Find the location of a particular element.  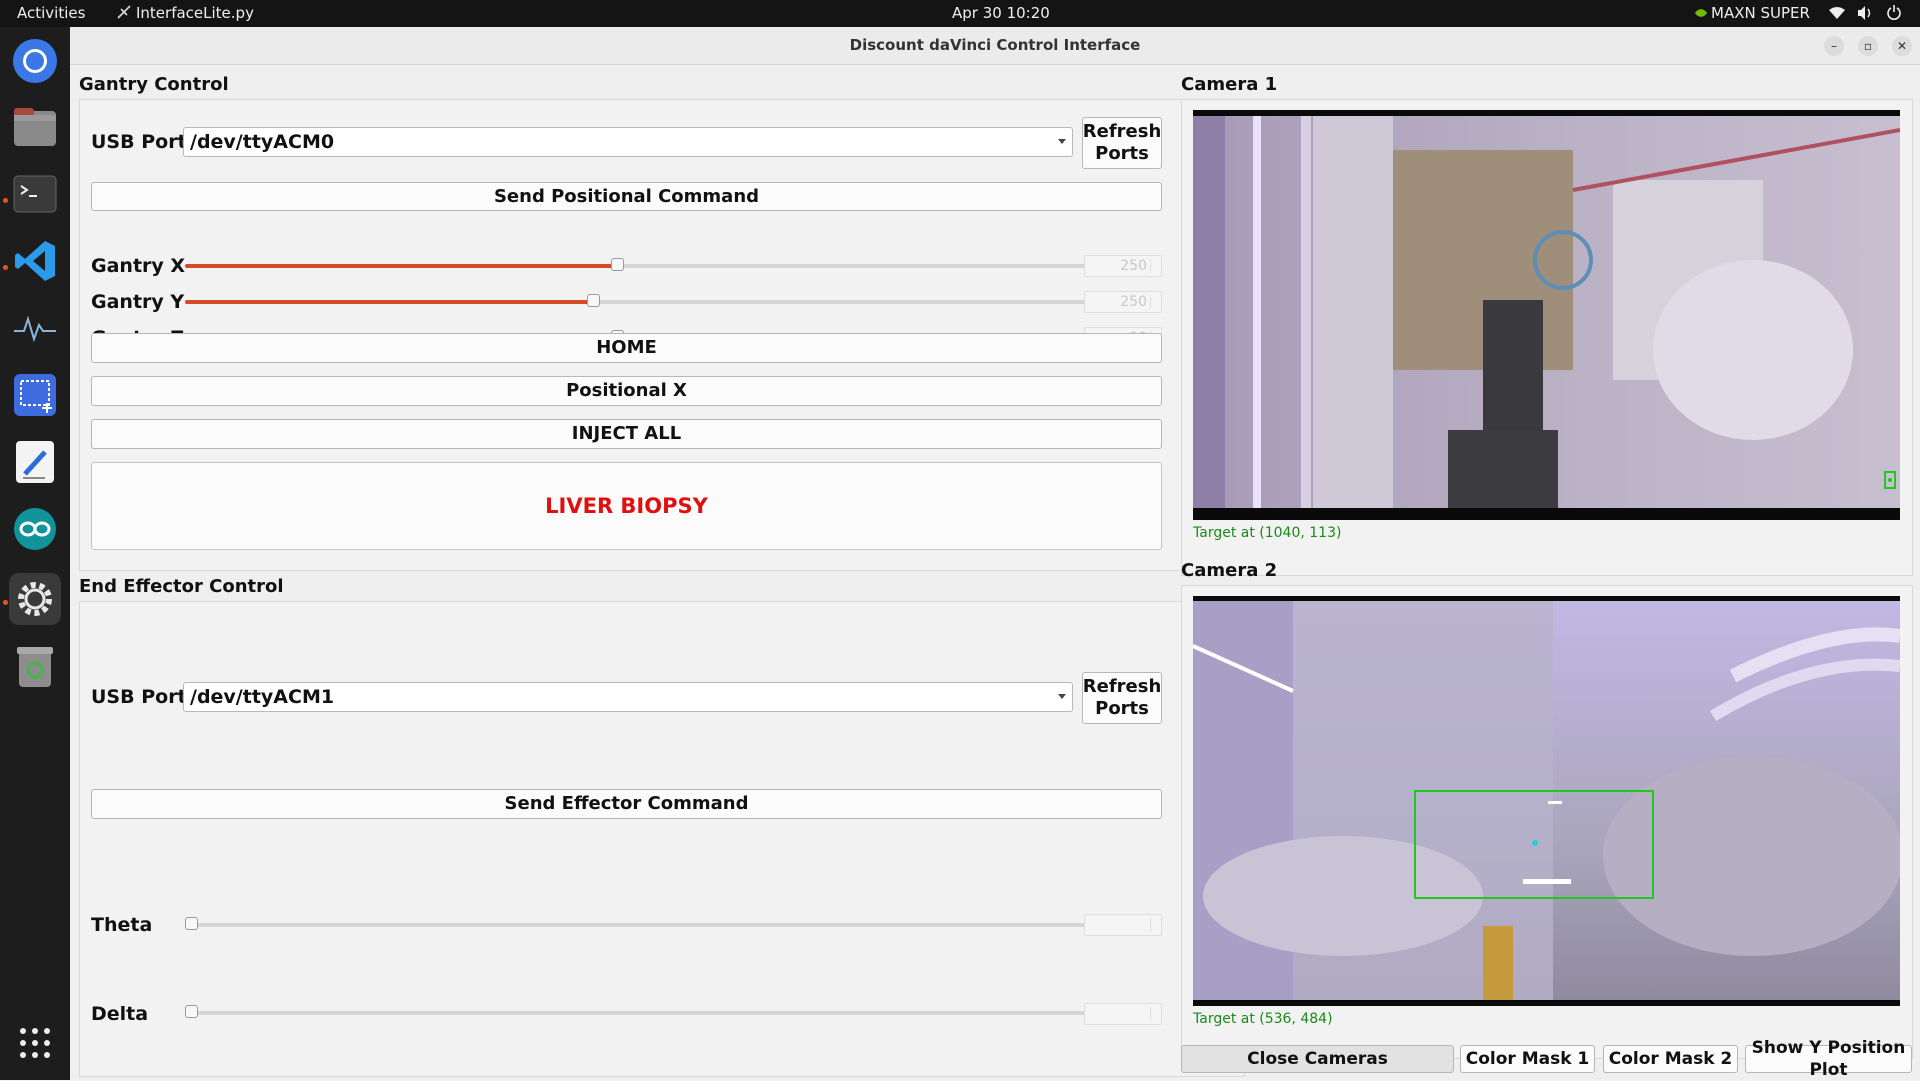

color-mask-1-button: Color Mask 1 is located at coordinates (1527, 1059).